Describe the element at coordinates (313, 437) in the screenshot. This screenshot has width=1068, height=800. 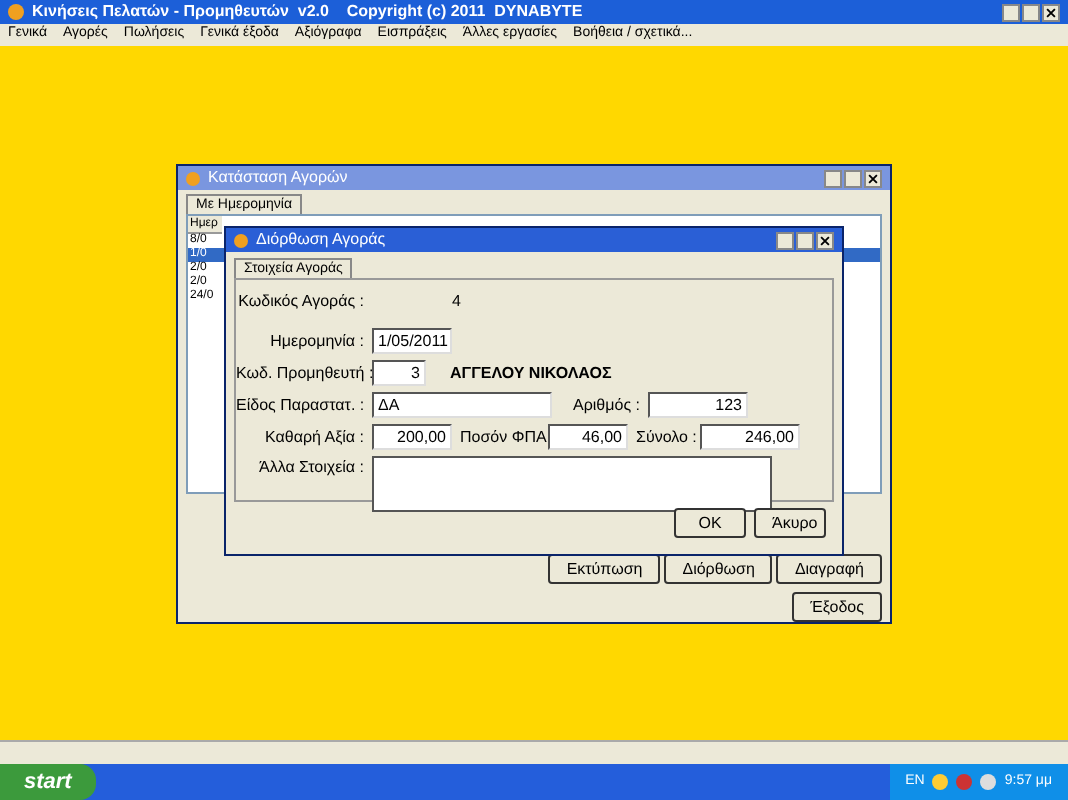
I see `field-label: Καθαρή Αξία :` at that location.